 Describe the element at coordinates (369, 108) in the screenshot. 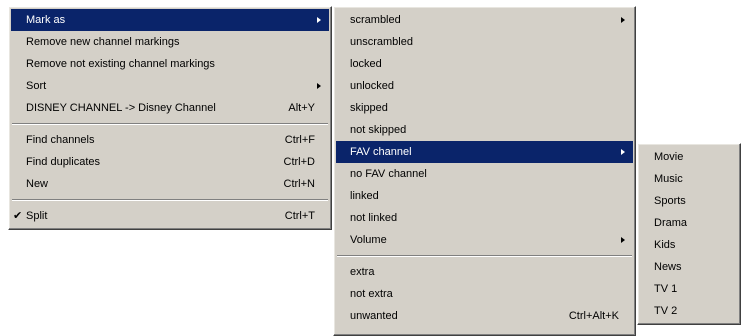

I see `menu-item-label: skipped` at that location.